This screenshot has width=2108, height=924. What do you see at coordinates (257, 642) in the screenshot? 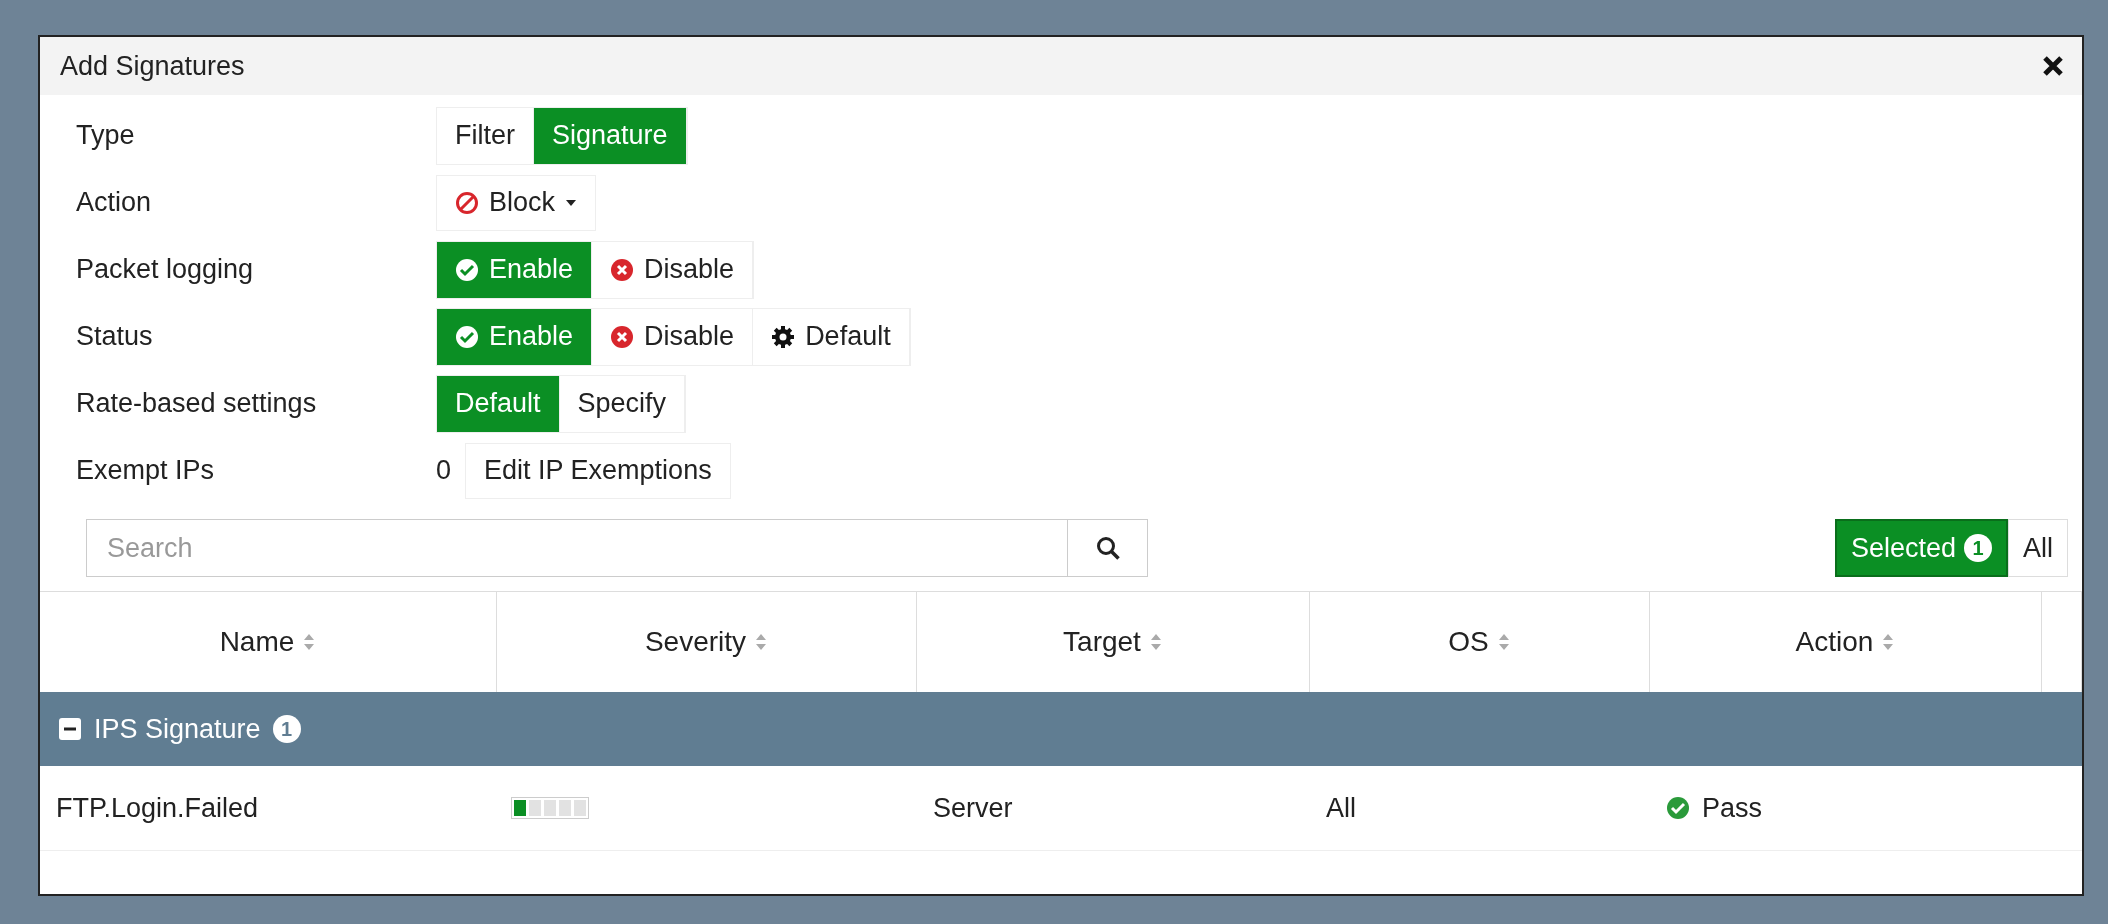
I see `column-header: Name` at bounding box center [257, 642].